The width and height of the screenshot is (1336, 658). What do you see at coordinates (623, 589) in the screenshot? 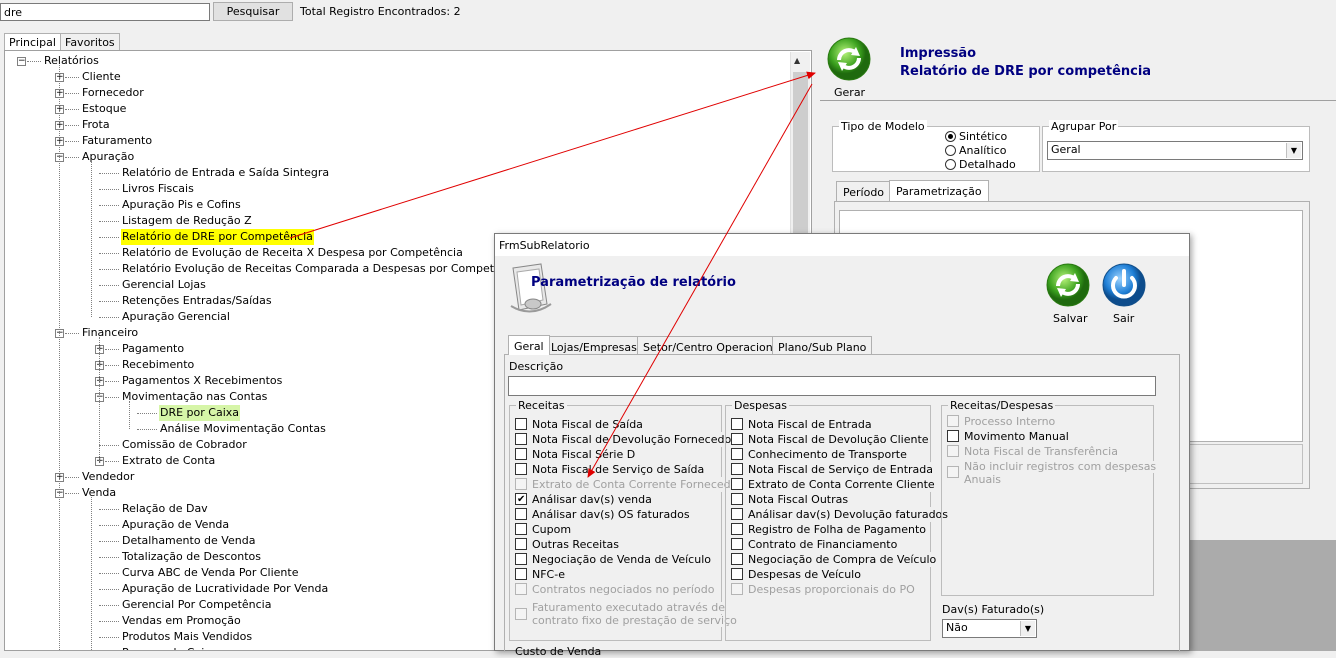
I see `checkbox-label: Contratos negociados no período` at bounding box center [623, 589].